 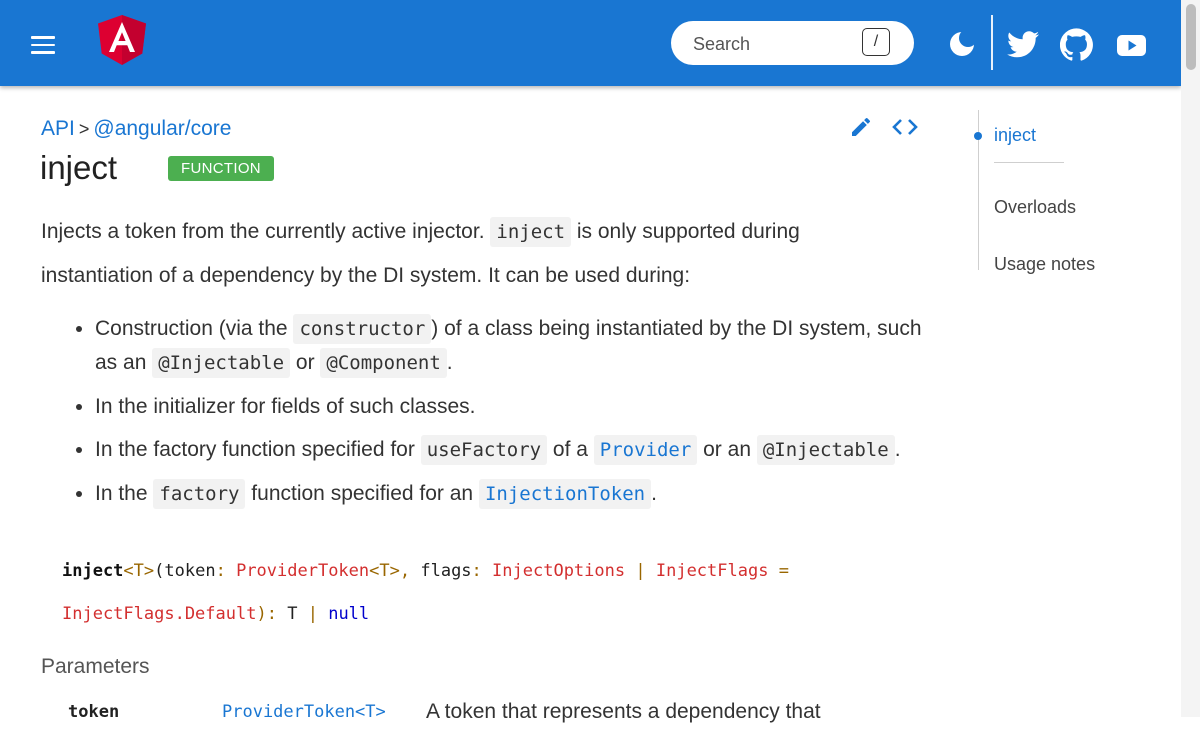 What do you see at coordinates (558, 571) in the screenshot?
I see `sig-type-injectoptions: InjectOptions` at bounding box center [558, 571].